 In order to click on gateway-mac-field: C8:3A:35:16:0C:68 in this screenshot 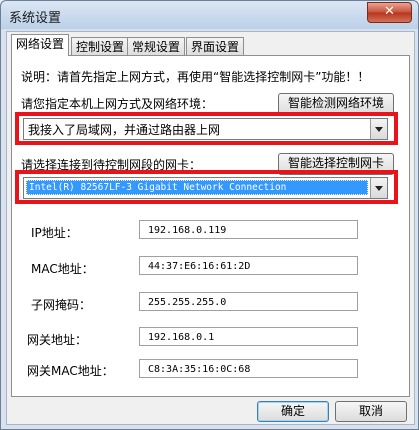, I will do `click(248, 368)`.